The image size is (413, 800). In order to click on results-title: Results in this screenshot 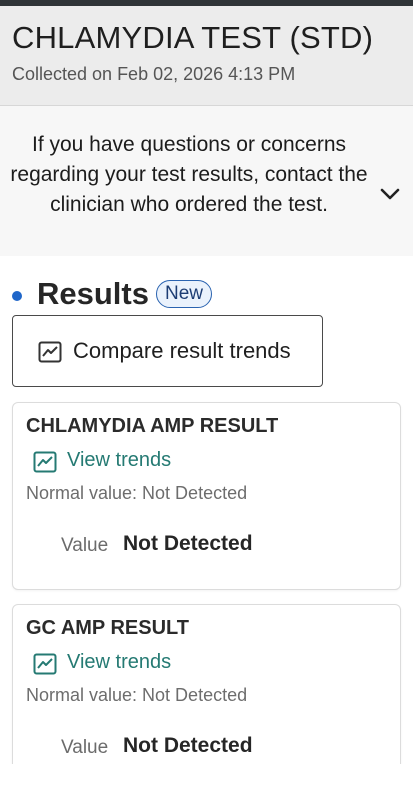, I will do `click(93, 293)`.